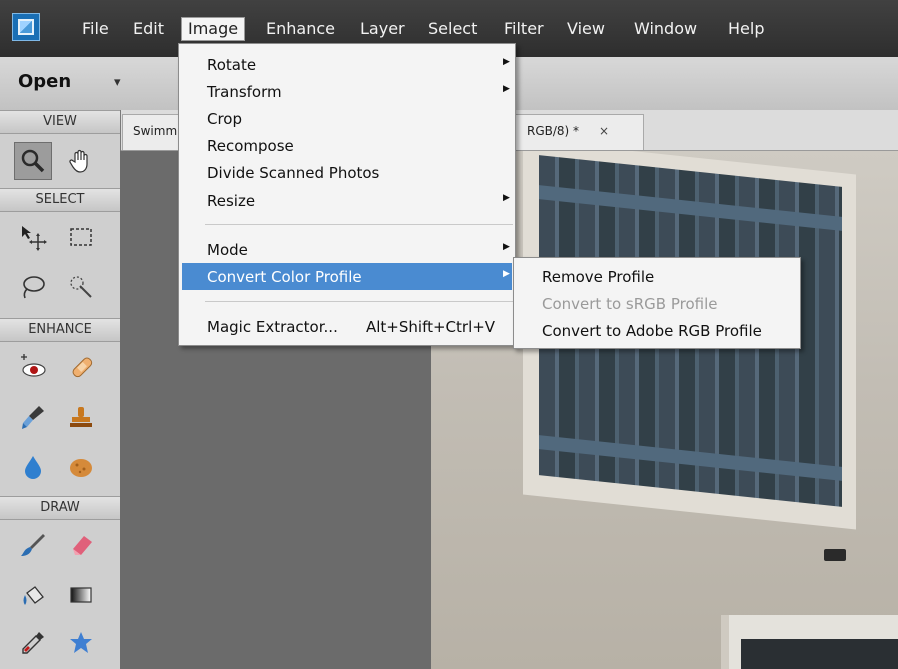 The height and width of the screenshot is (669, 898). What do you see at coordinates (33, 237) in the screenshot?
I see `move-tool-icon` at bounding box center [33, 237].